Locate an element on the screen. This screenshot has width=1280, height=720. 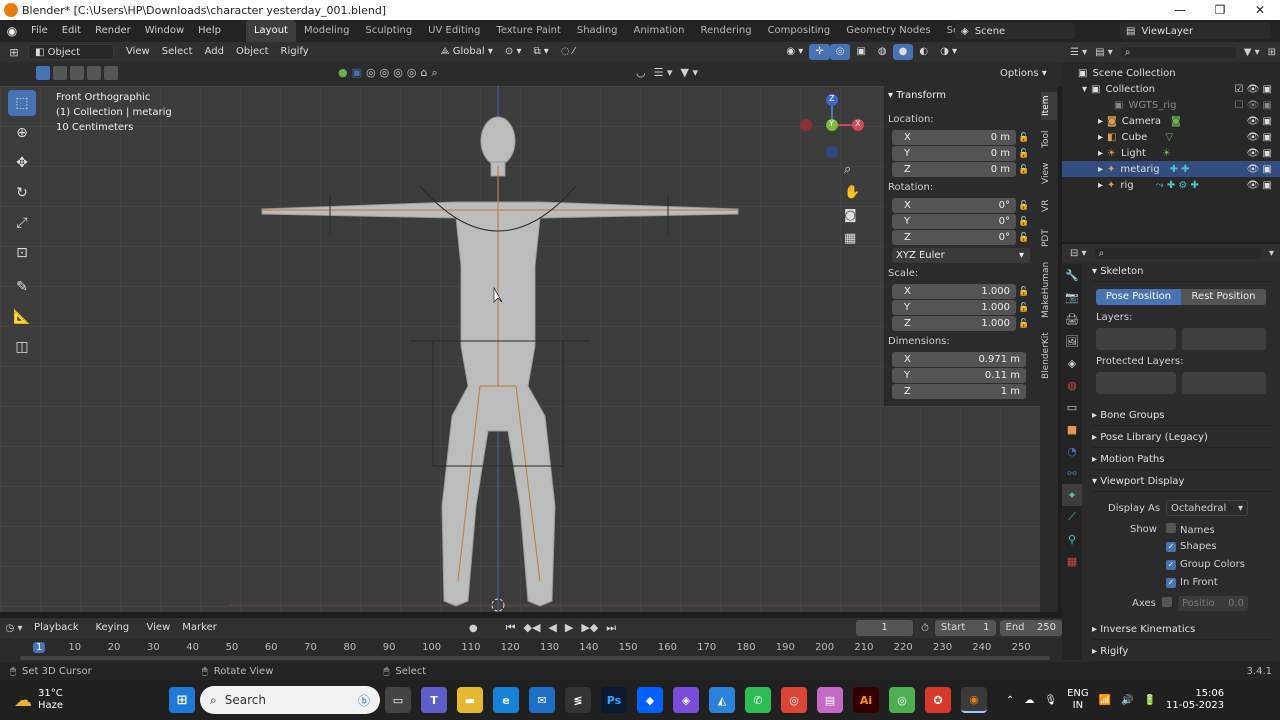
rendered-shading-icon: ◑ ▾ is located at coordinates (948, 52).